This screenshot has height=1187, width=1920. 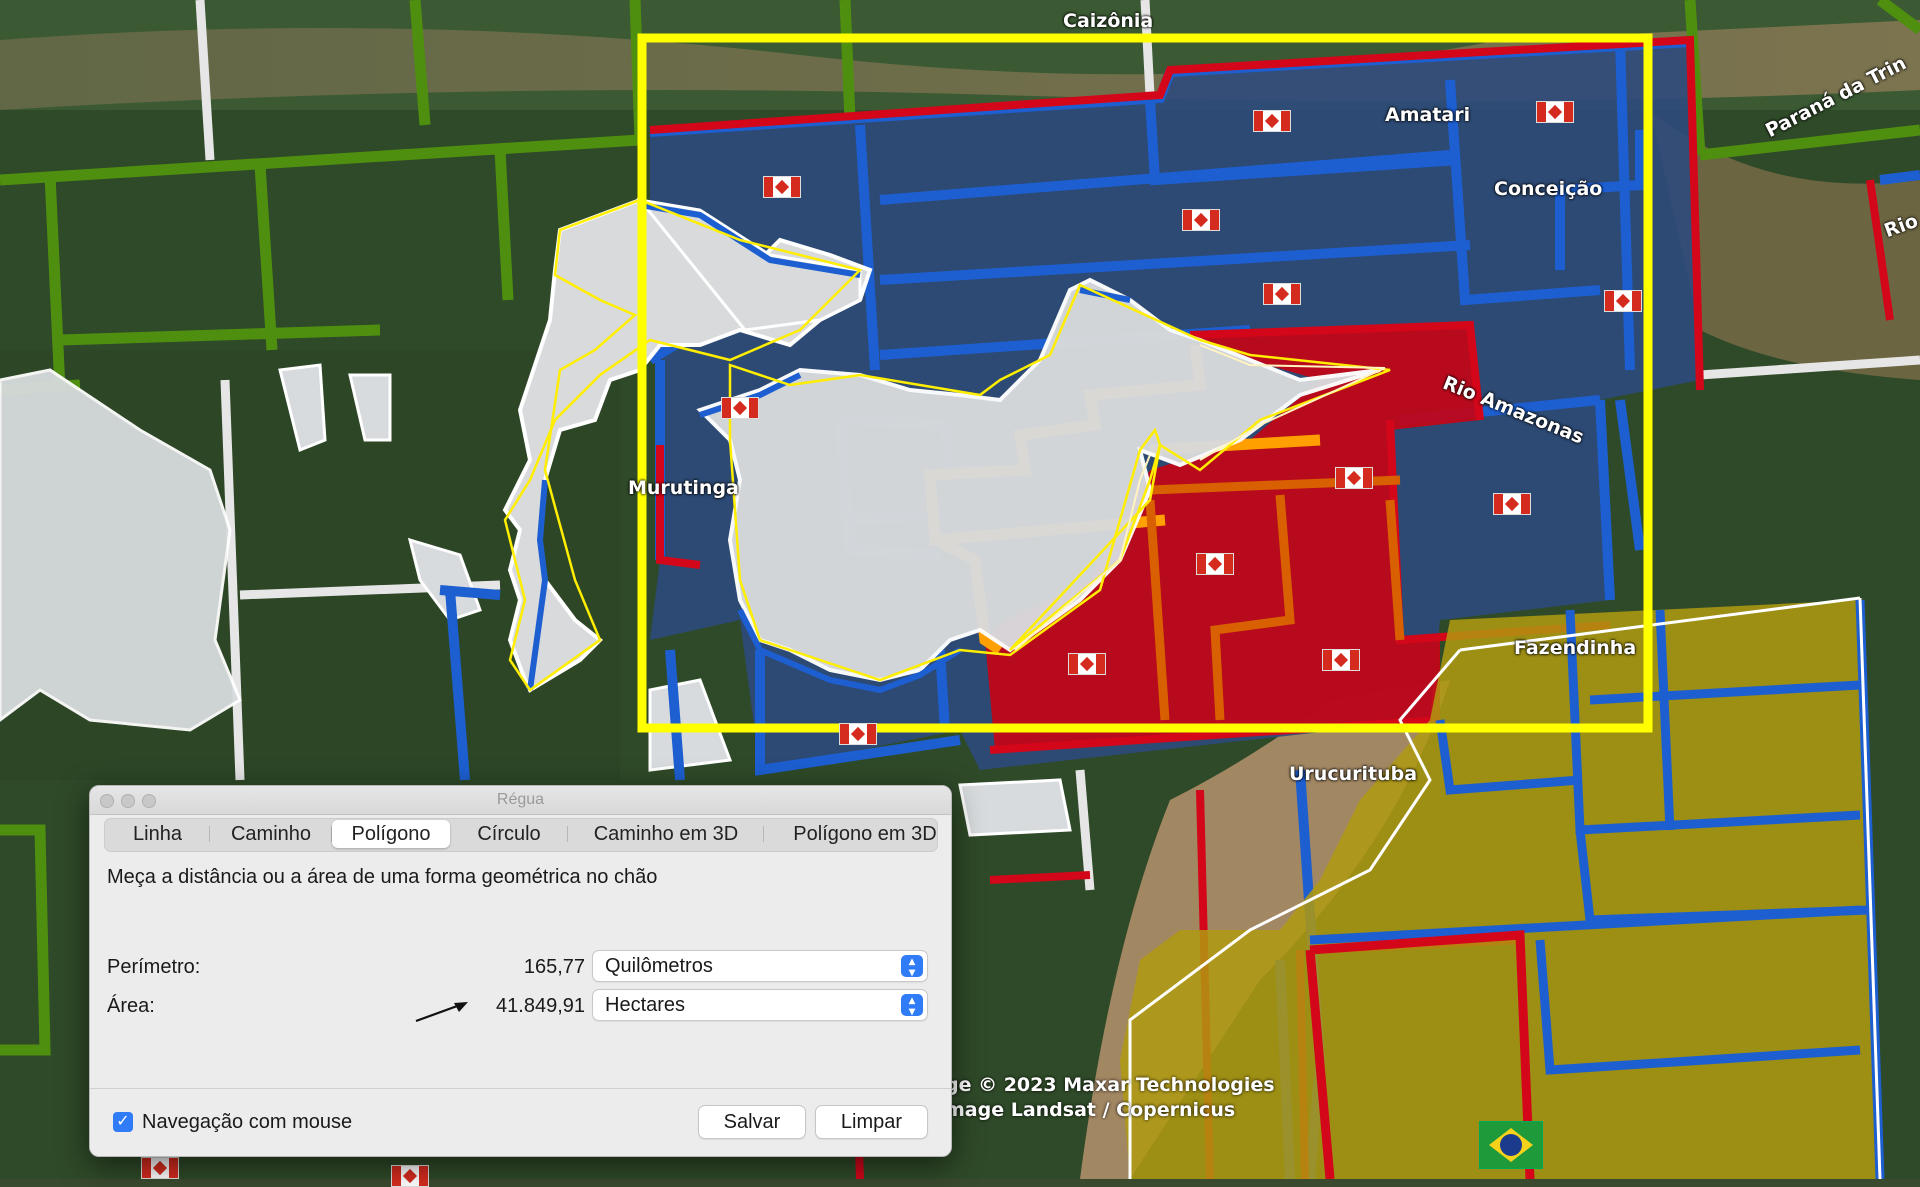 What do you see at coordinates (1428, 115) in the screenshot?
I see `place-label-amatari: Amatari` at bounding box center [1428, 115].